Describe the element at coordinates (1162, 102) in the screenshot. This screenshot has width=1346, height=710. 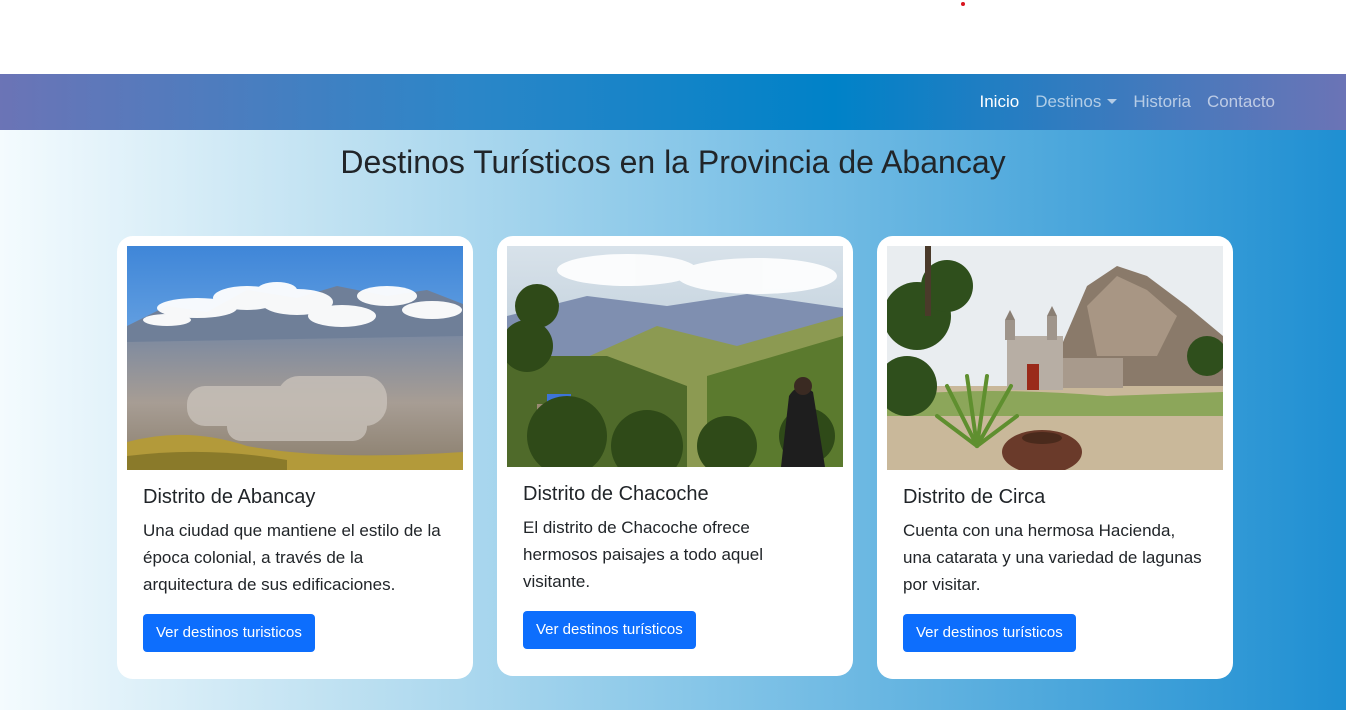
I see `nav-historia: Historia` at that location.